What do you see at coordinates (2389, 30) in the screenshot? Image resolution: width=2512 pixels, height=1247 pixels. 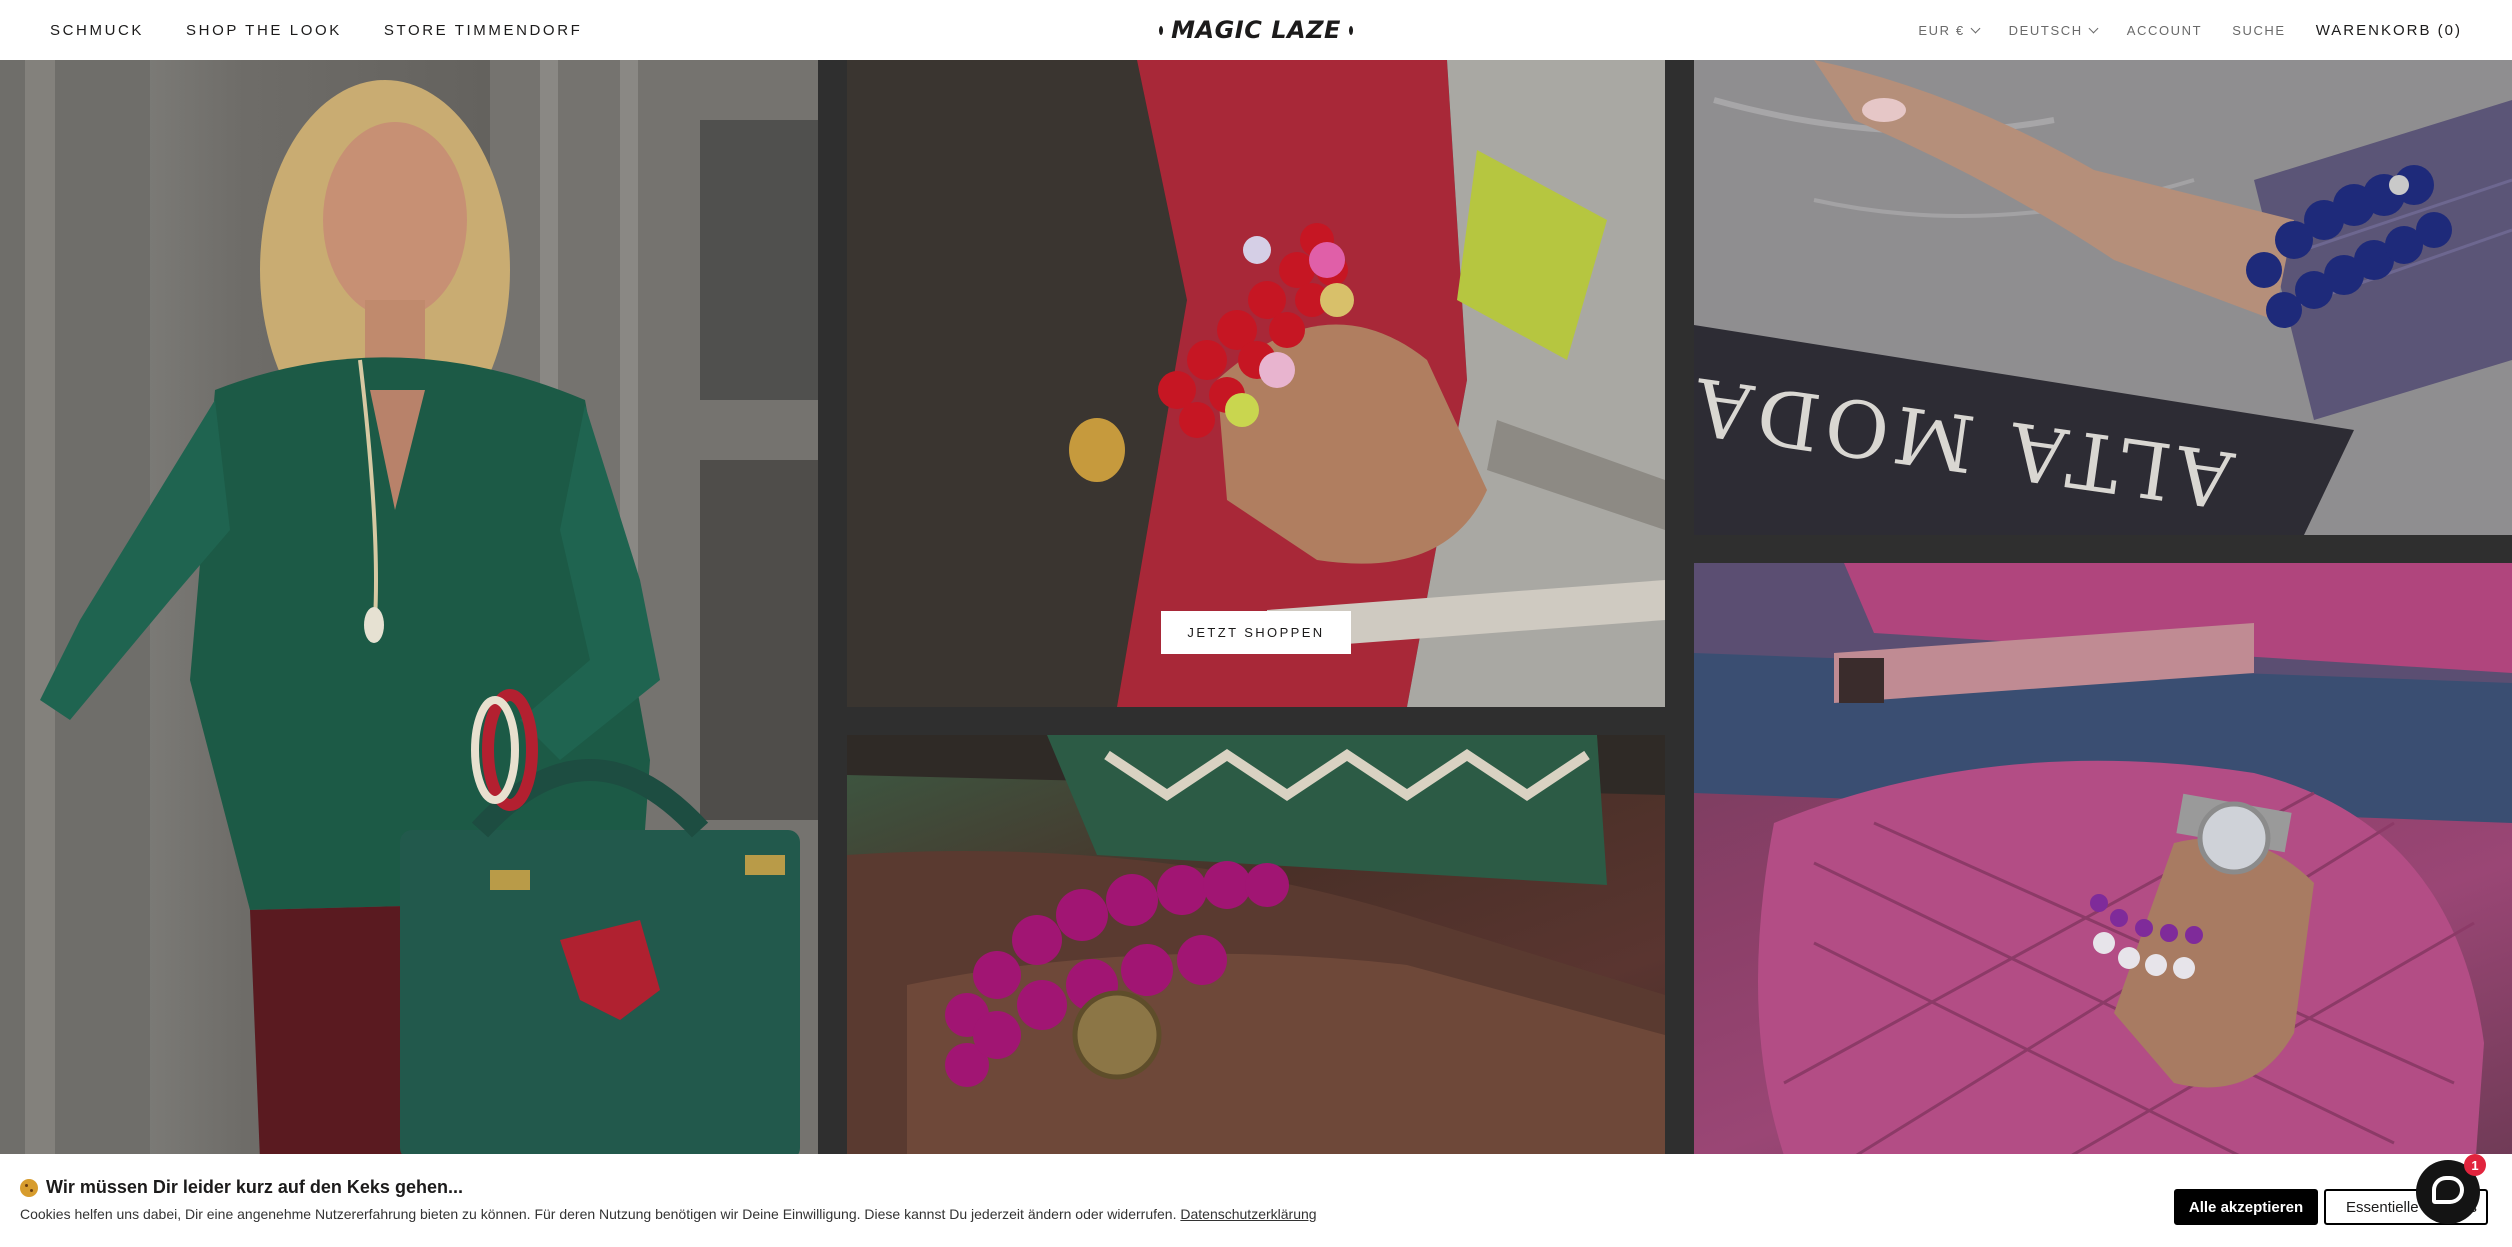 I see `cart-link: WARENKORB (0)` at bounding box center [2389, 30].